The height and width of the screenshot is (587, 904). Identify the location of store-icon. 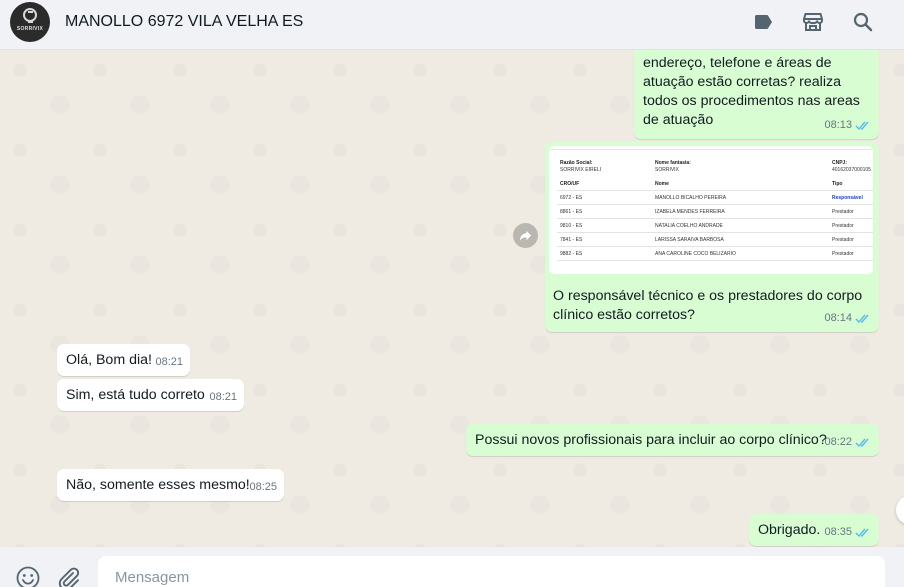
(813, 22).